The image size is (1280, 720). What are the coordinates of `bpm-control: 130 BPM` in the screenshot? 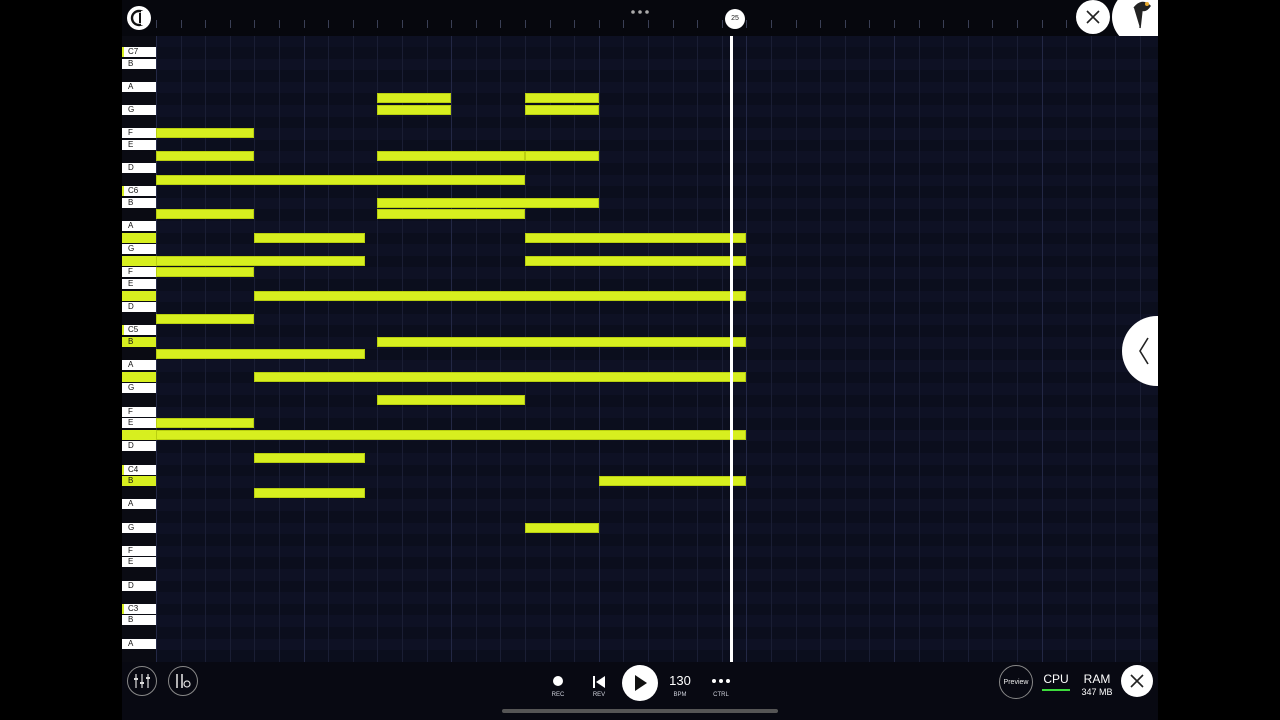 It's located at (680, 685).